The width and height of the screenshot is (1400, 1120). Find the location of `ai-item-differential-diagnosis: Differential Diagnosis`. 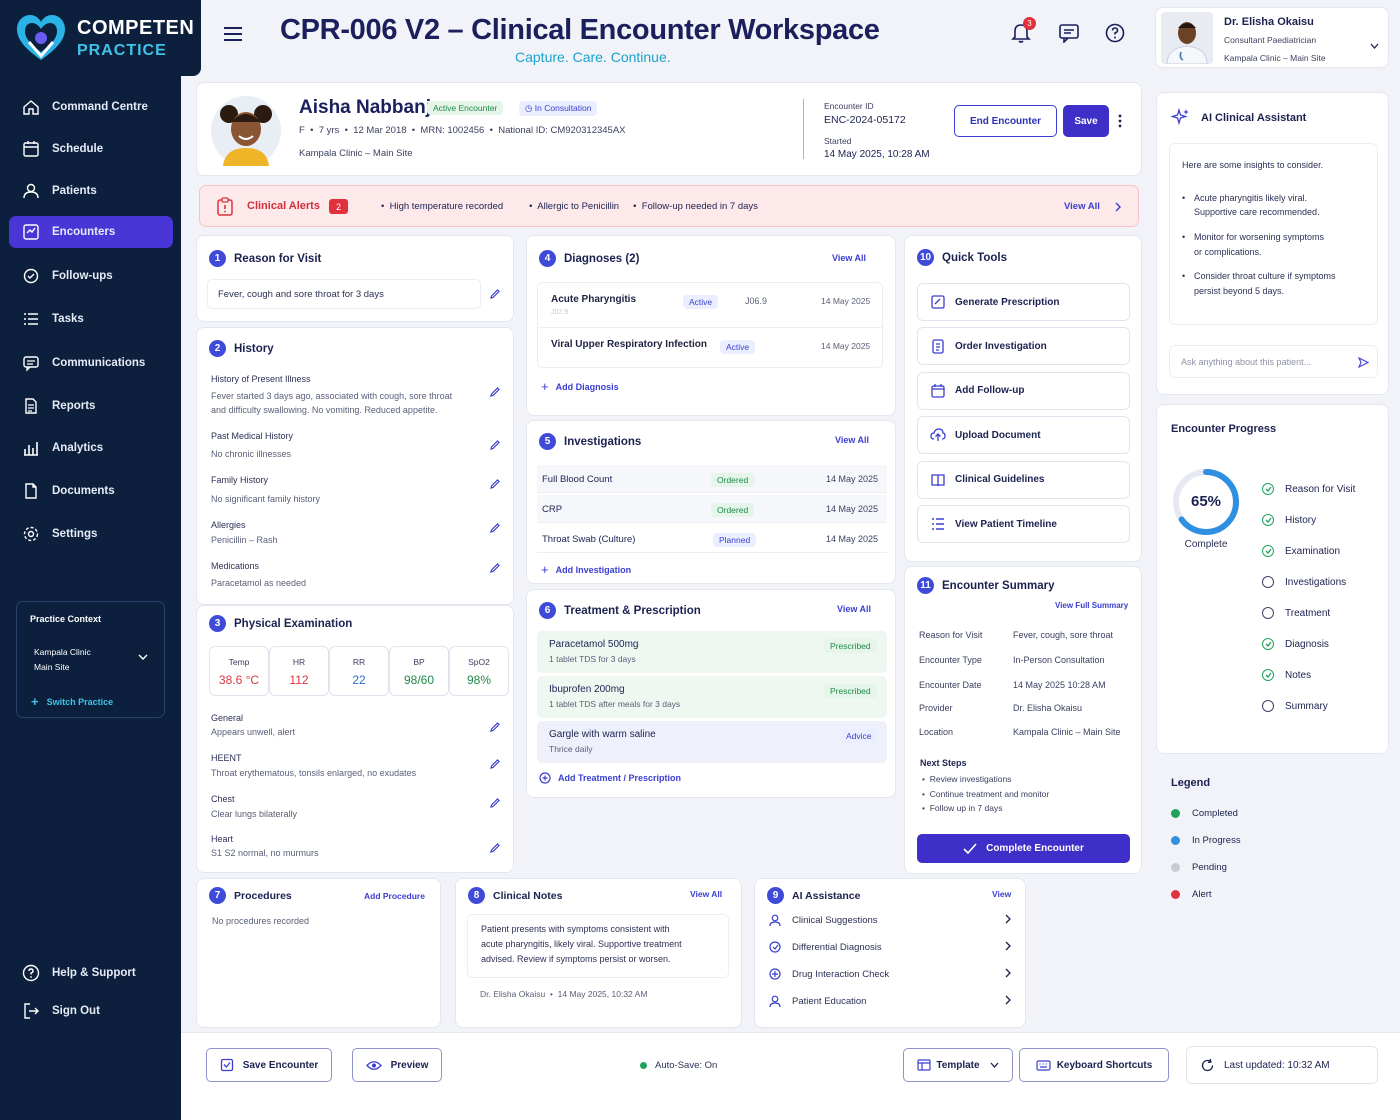

ai-item-differential-diagnosis: Differential Diagnosis is located at coordinates (890, 947).